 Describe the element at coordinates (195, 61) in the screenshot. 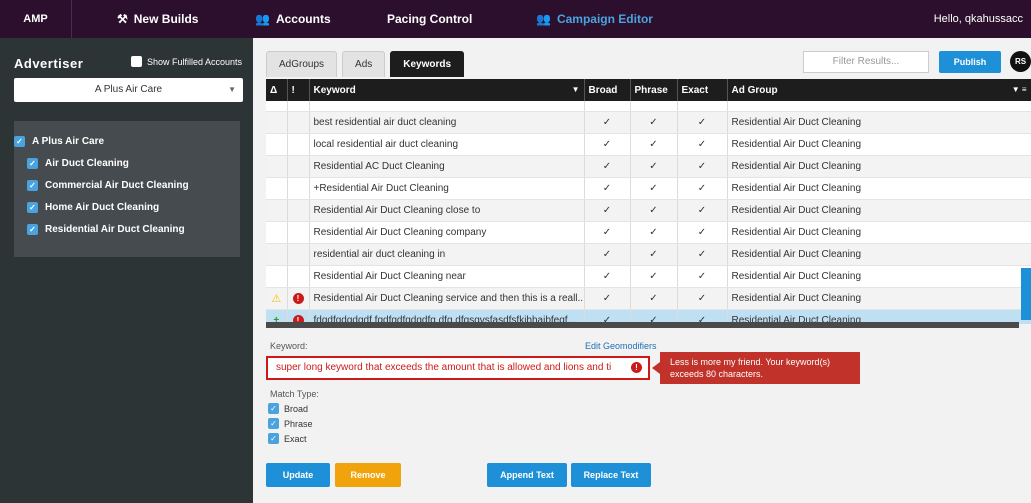

I see `show-fulfilled-label: Show Fulfilled Accounts` at that location.